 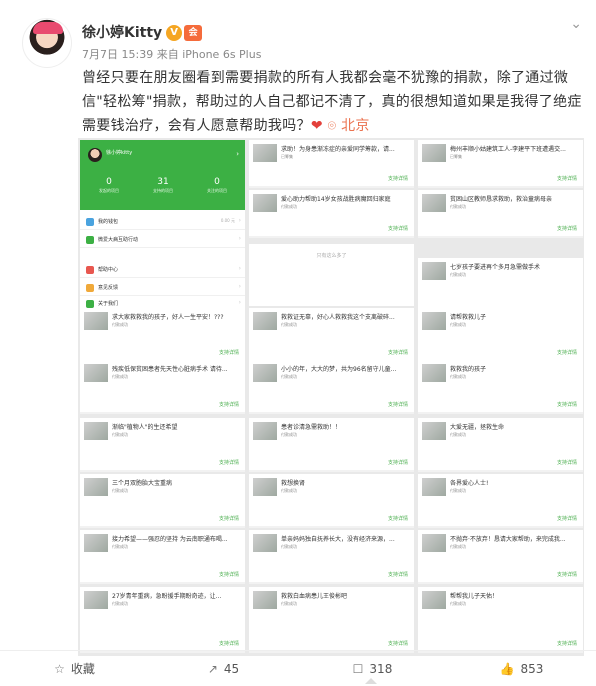 What do you see at coordinates (355, 126) in the screenshot?
I see `location-name: 北京` at bounding box center [355, 126].